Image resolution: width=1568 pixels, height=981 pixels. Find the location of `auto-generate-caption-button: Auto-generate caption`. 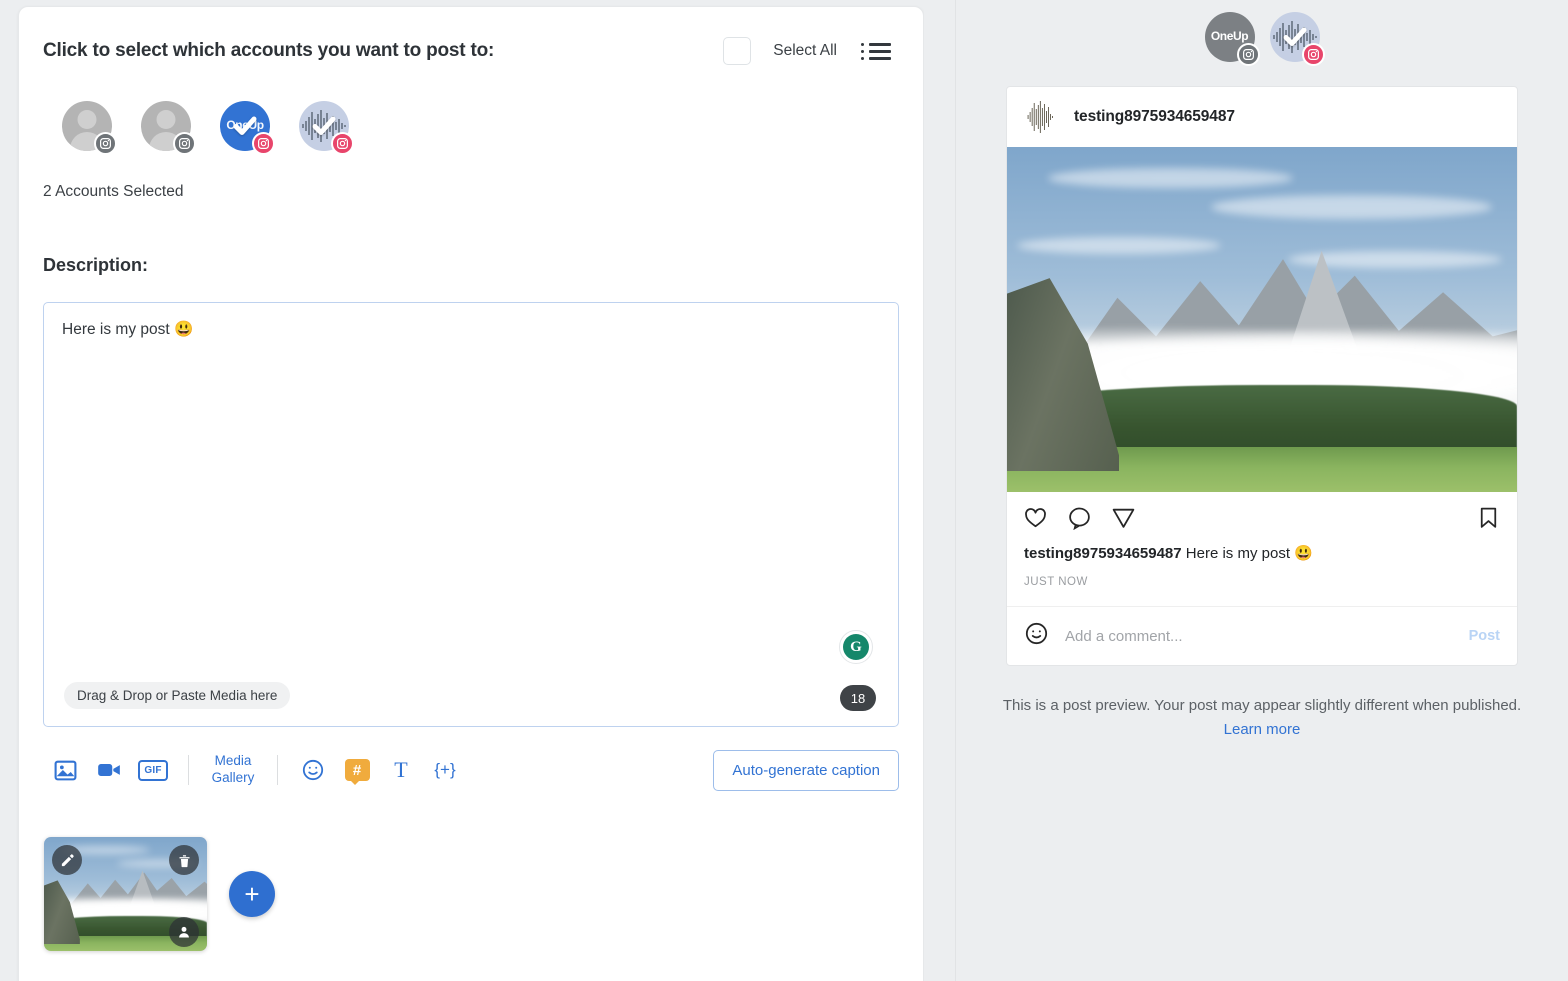

auto-generate-caption-button: Auto-generate caption is located at coordinates (806, 770).